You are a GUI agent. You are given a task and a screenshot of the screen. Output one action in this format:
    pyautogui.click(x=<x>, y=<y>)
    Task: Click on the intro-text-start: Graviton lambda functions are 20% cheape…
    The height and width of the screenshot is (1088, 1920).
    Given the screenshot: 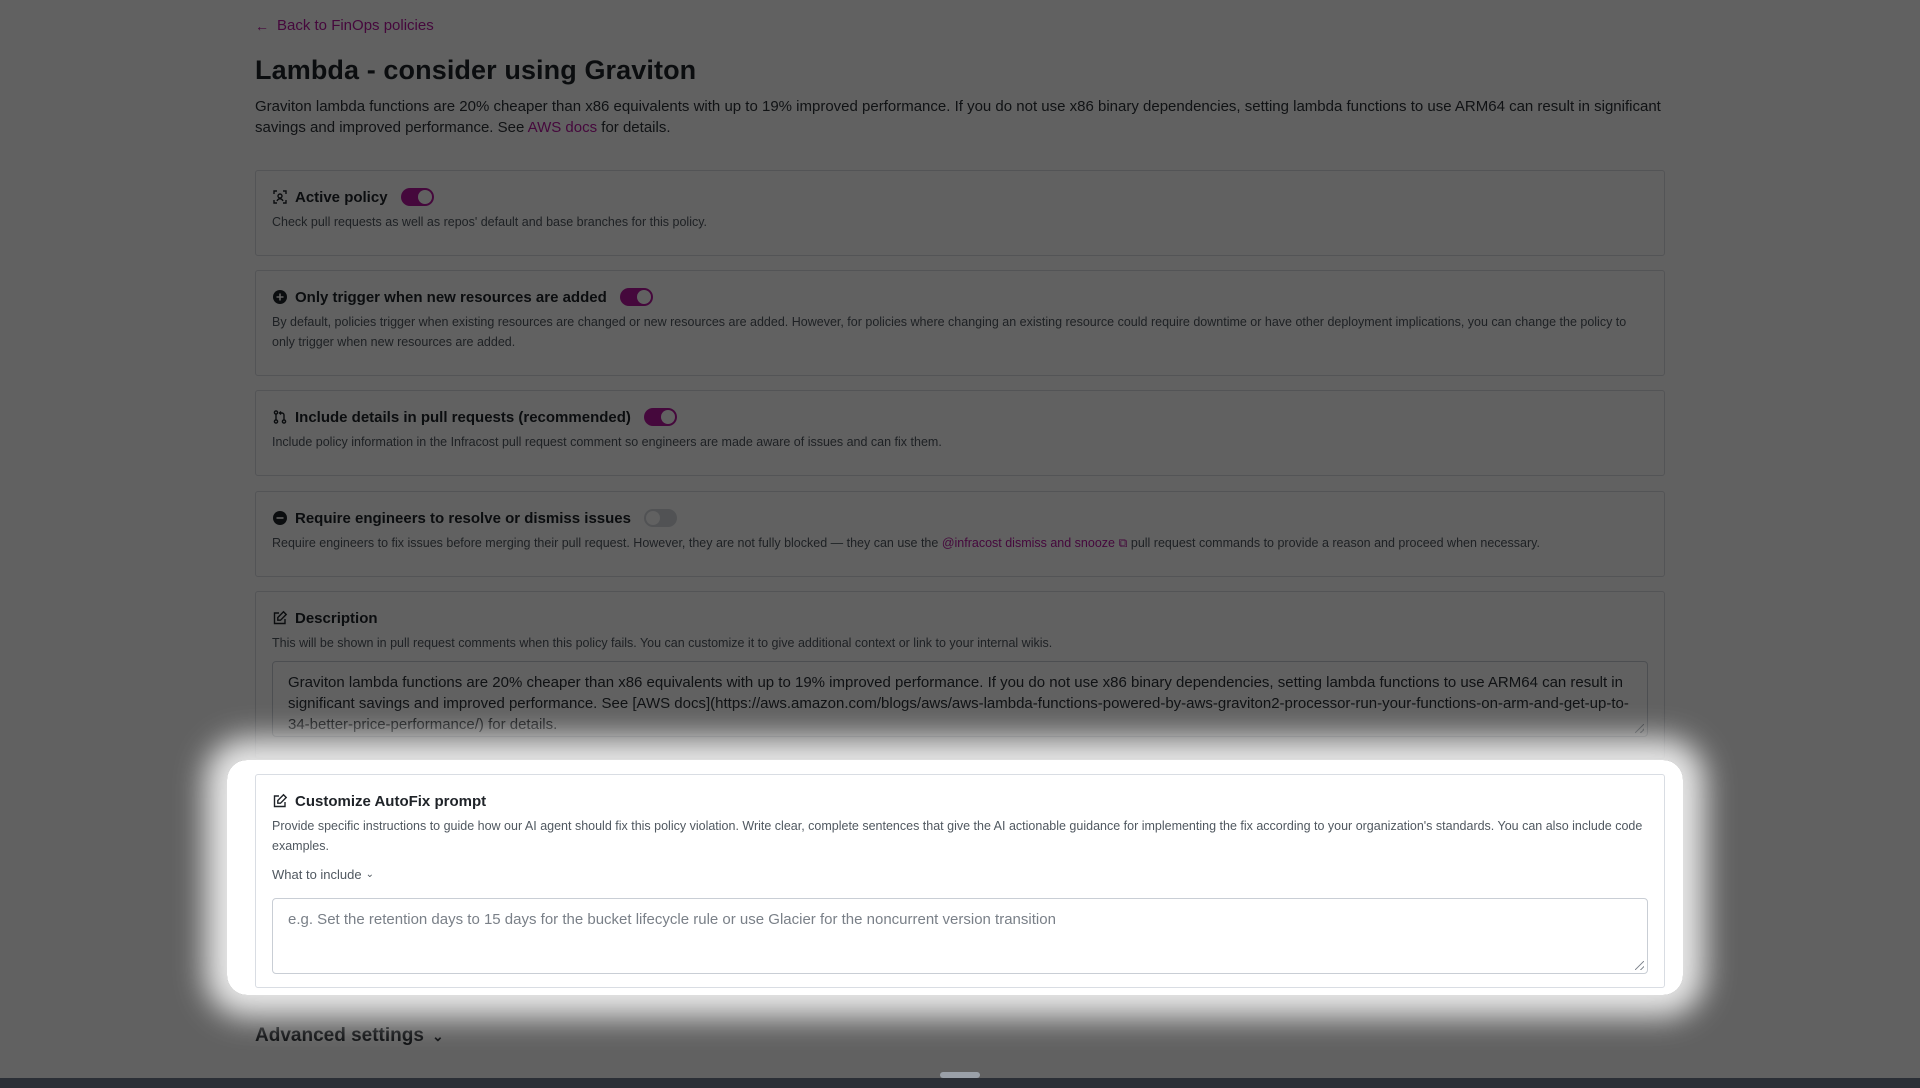 What is the action you would take?
    pyautogui.click(x=958, y=117)
    